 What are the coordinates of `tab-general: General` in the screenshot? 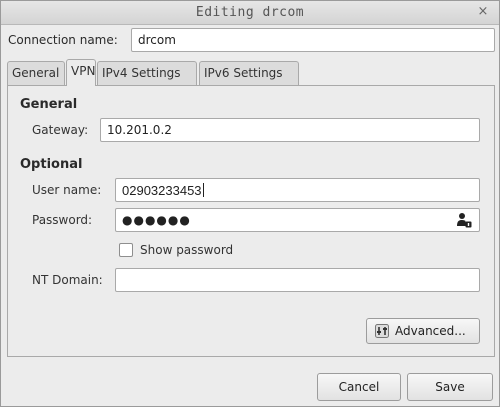 It's located at (36, 73).